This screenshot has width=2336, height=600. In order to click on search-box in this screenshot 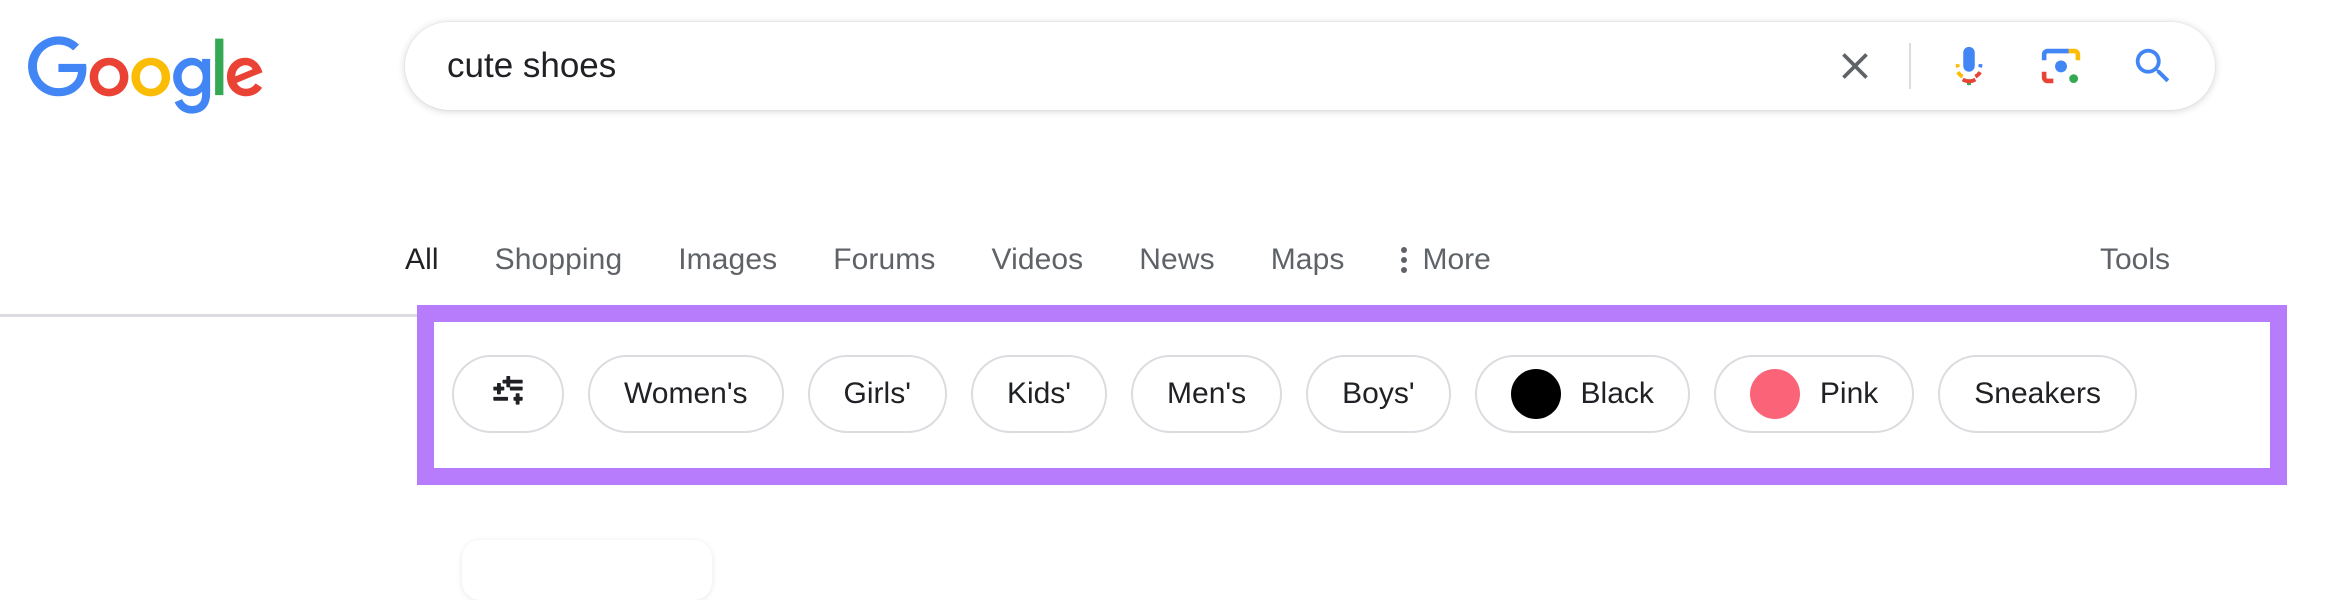, I will do `click(1310, 66)`.